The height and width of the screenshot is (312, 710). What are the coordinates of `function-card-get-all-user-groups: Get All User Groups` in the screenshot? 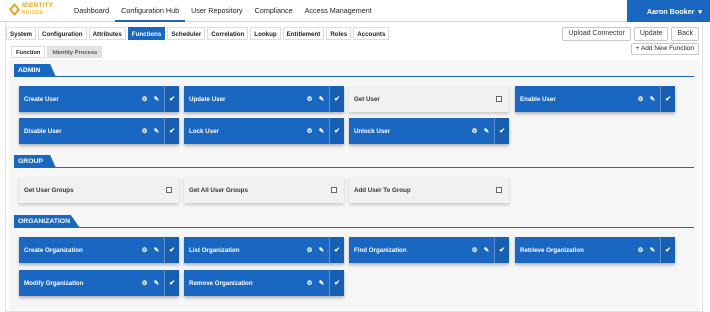 It's located at (264, 190).